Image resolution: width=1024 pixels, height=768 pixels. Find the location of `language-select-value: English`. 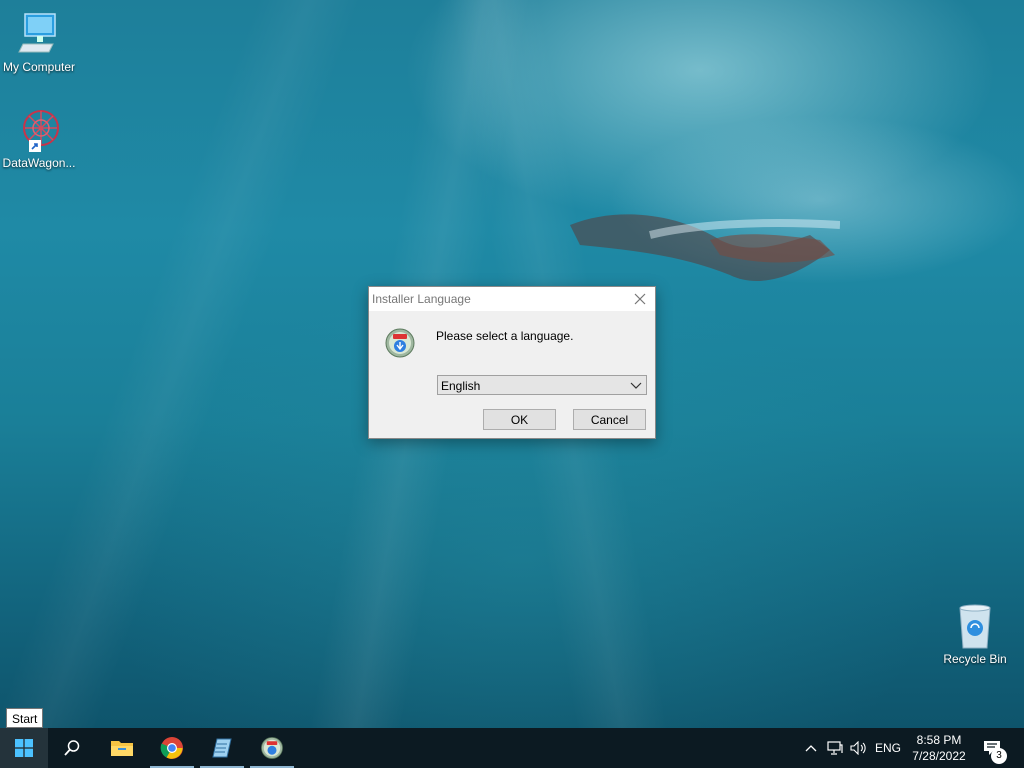

language-select-value: English is located at coordinates (461, 386).